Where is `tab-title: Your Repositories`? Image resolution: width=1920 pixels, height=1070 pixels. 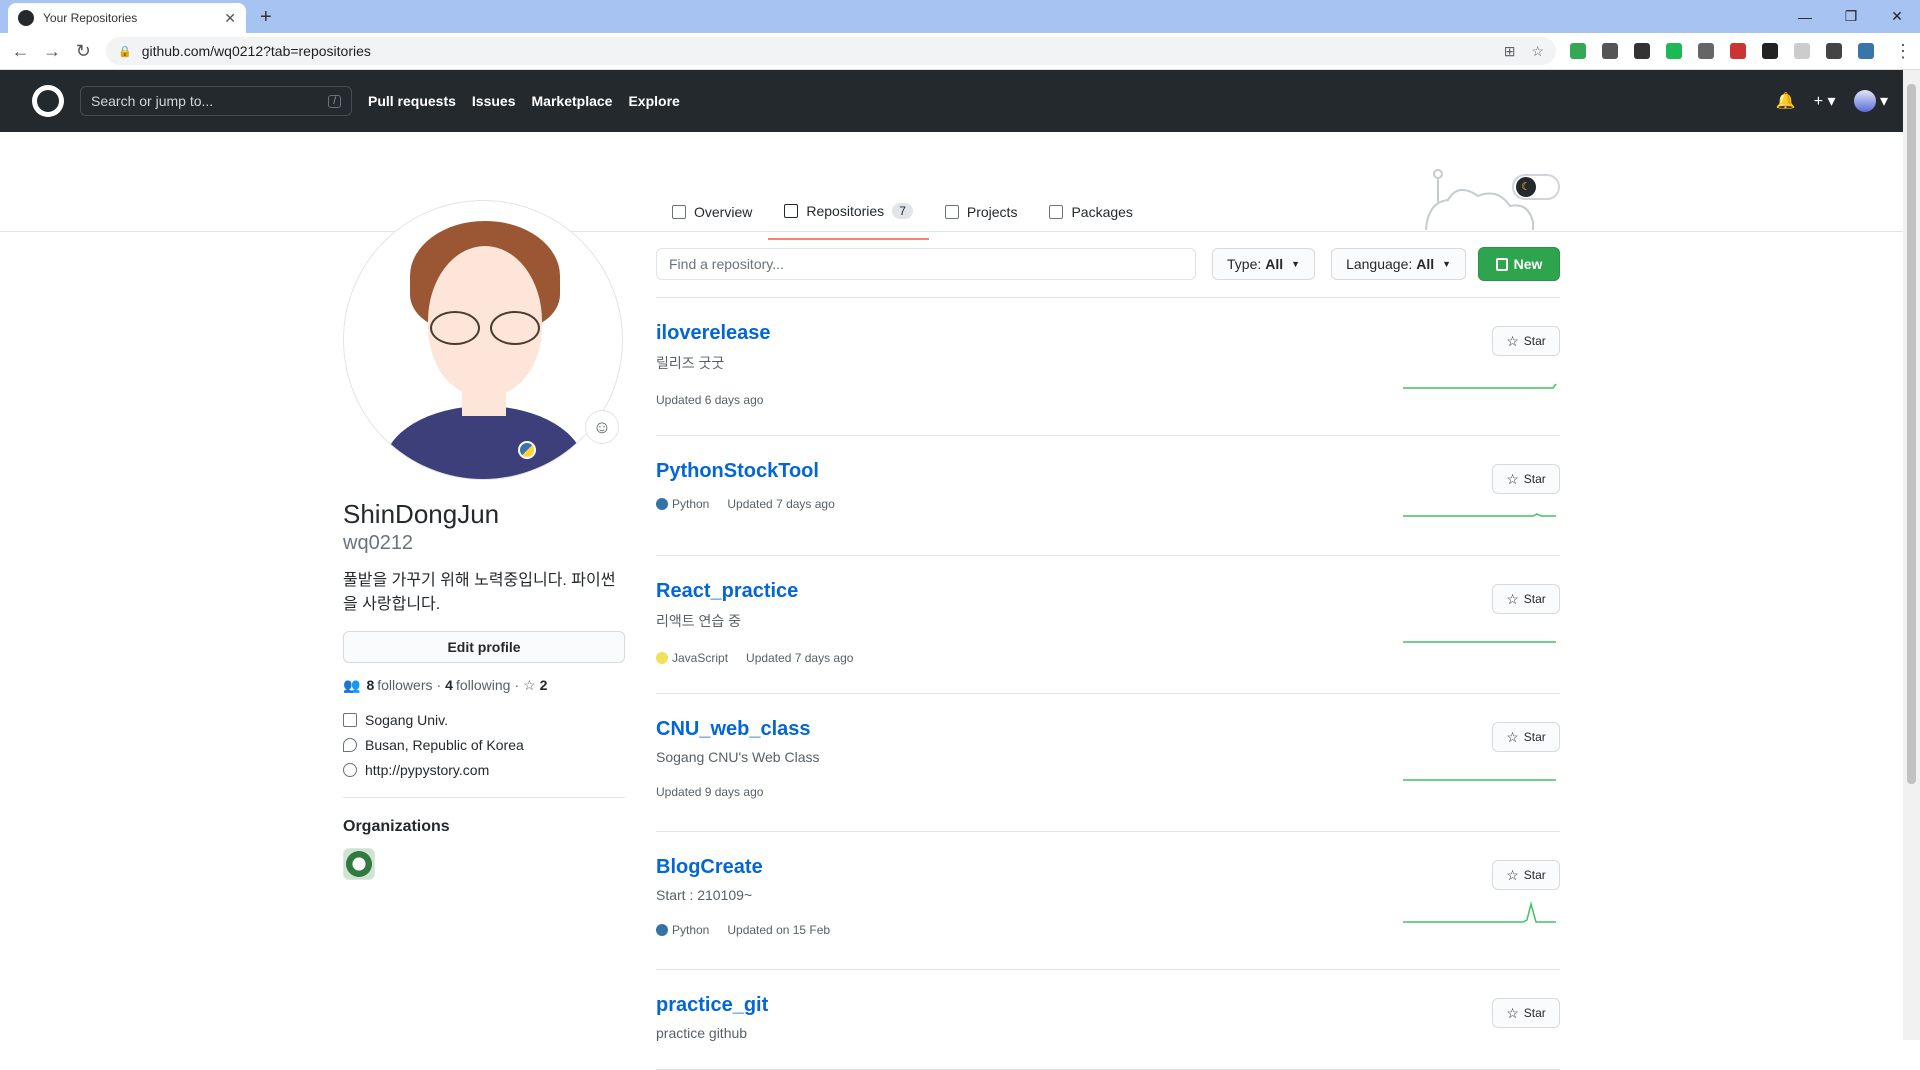
tab-title: Your Repositories is located at coordinates (90, 18).